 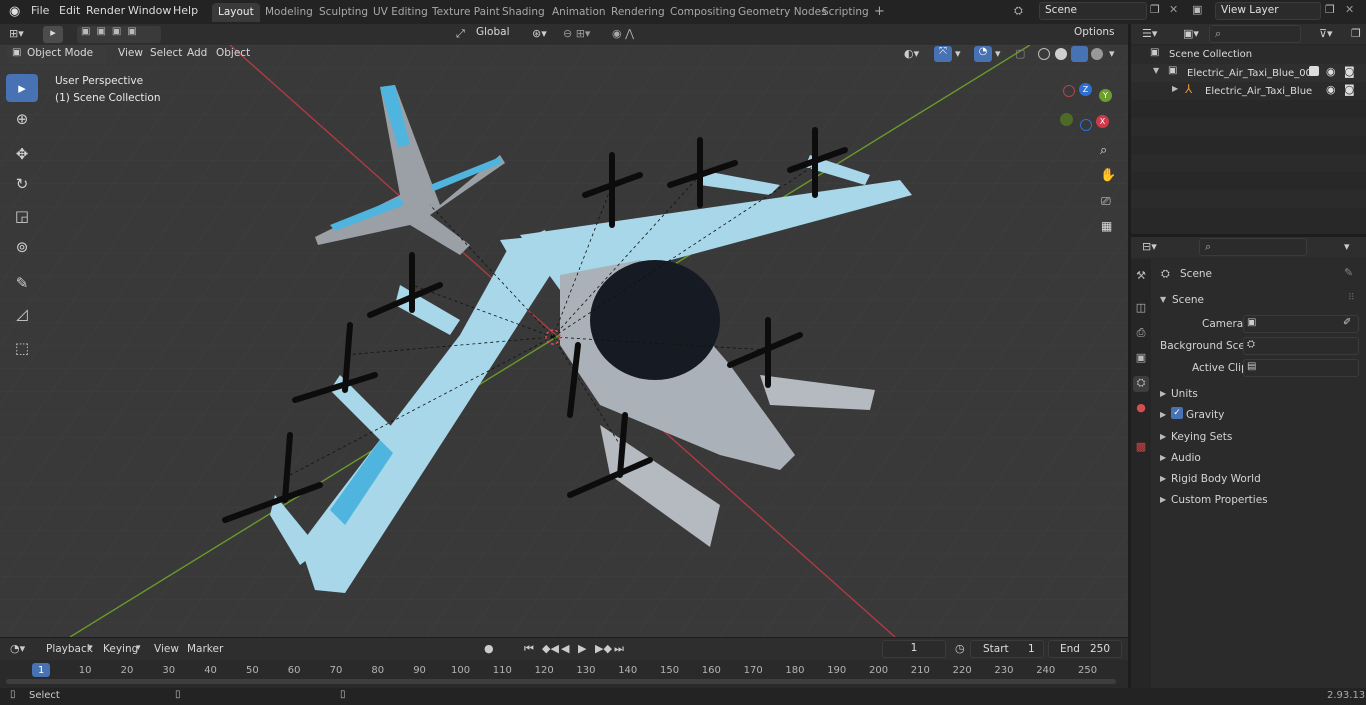 I want to click on cursor-tool-icon: ⊕, so click(x=22, y=119).